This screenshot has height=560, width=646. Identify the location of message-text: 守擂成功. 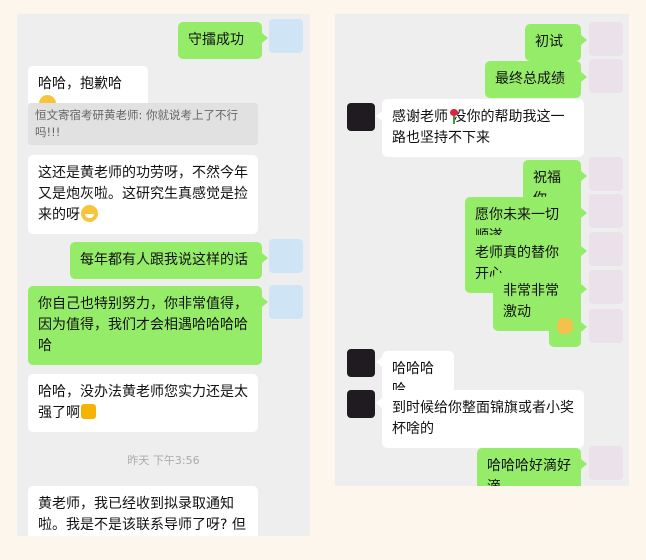
(216, 40).